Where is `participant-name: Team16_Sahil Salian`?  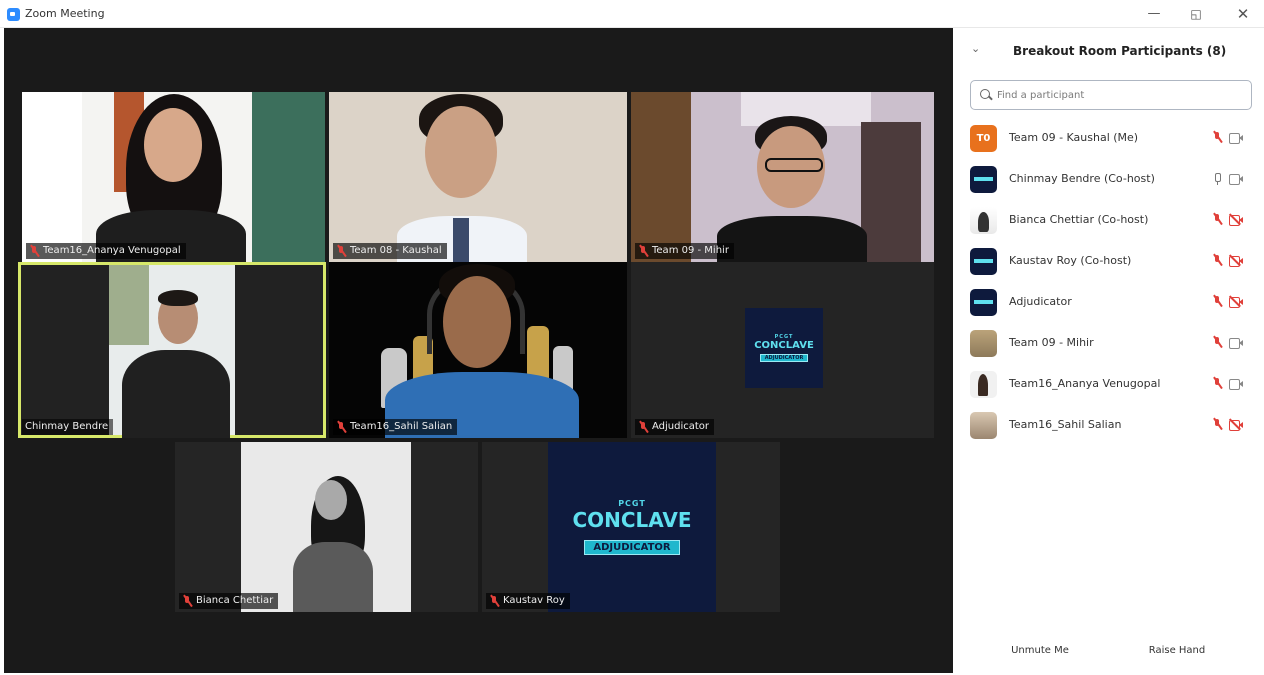 participant-name: Team16_Sahil Salian is located at coordinates (1065, 424).